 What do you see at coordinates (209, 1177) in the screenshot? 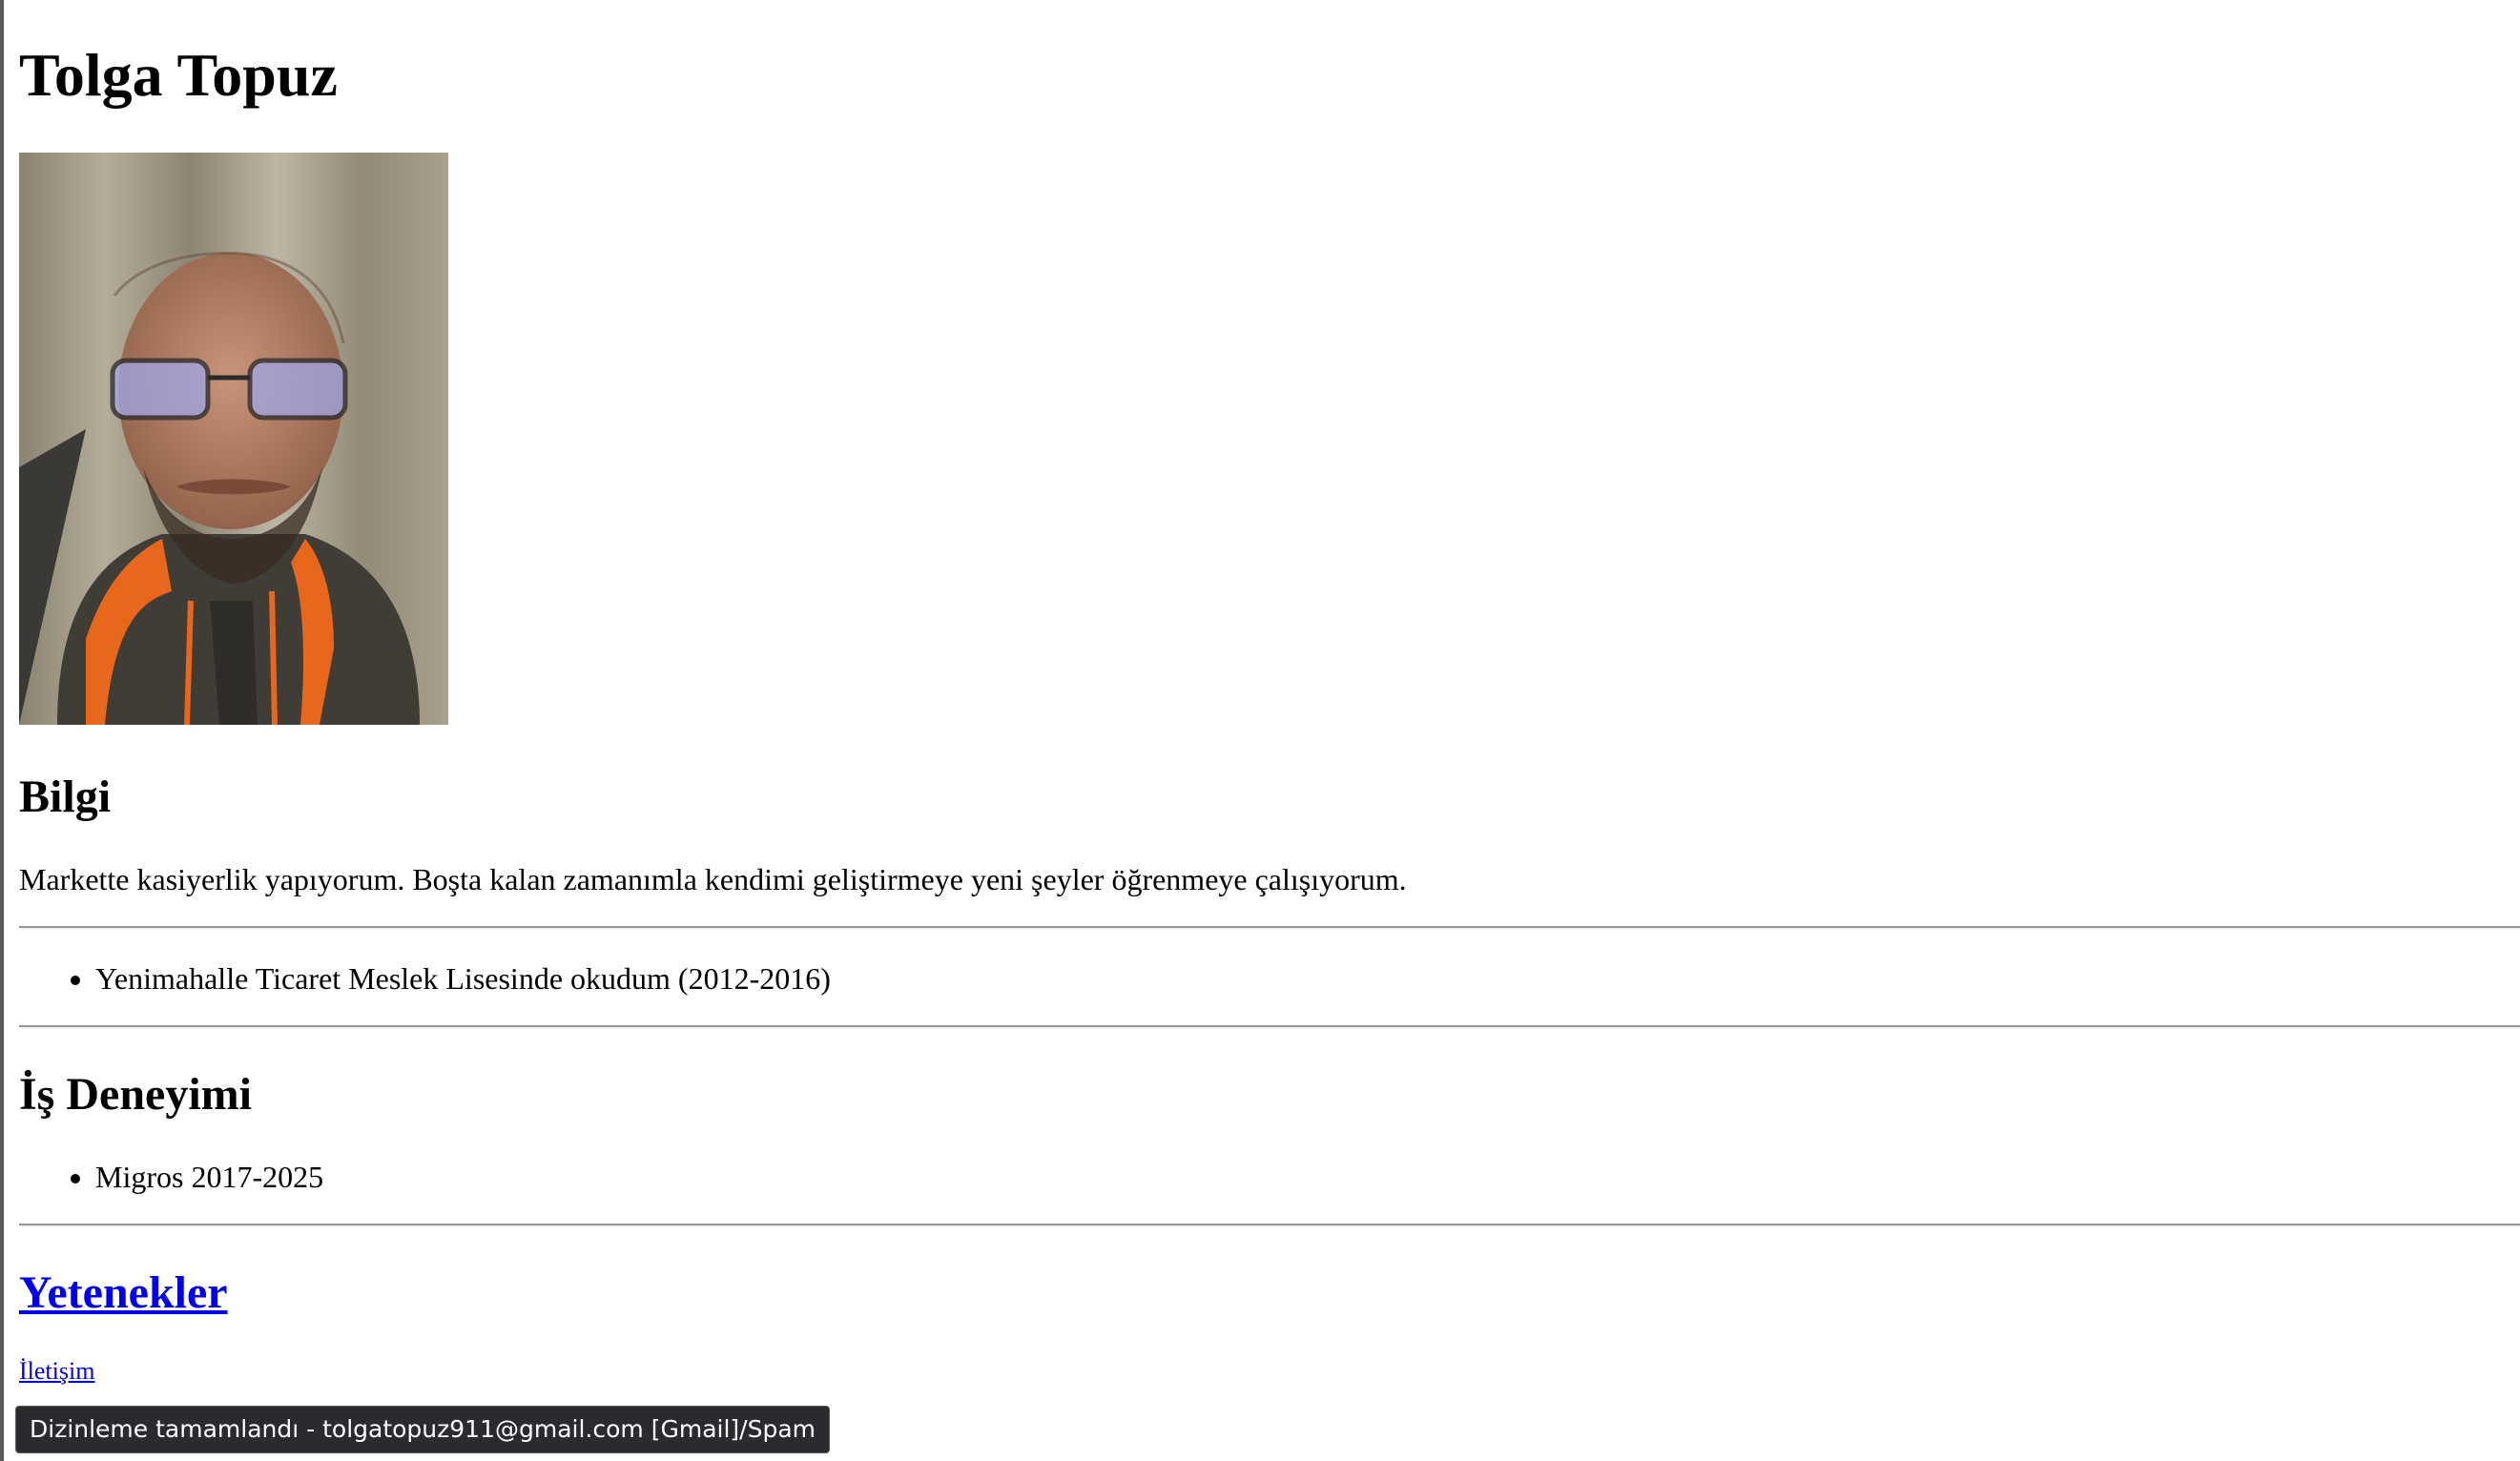
I see `list-item-text: Migros 2017-2025` at bounding box center [209, 1177].